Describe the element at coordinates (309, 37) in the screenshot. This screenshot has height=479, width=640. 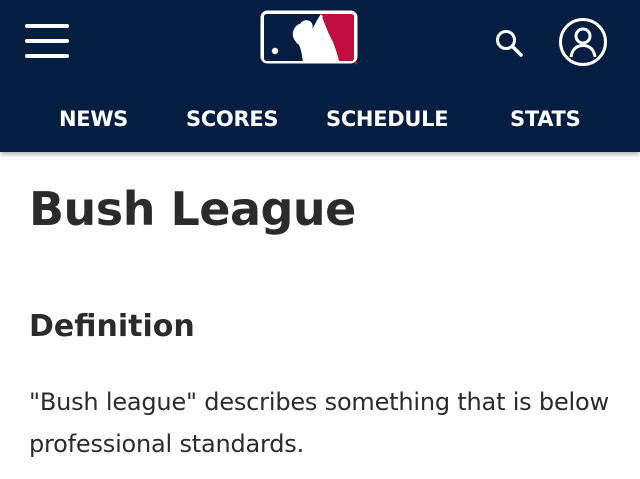
I see `mlb-logo` at that location.